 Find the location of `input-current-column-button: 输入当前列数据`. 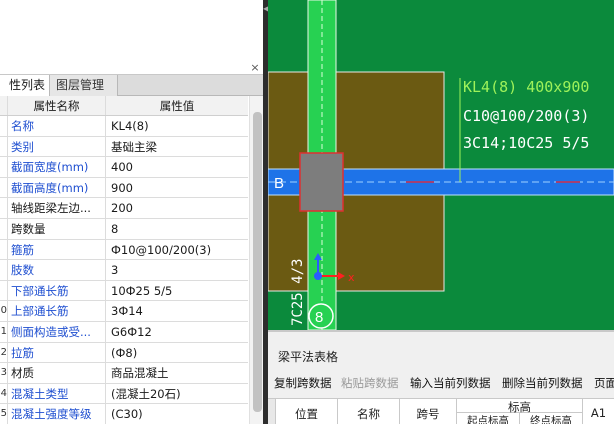

input-current-column-button: 输入当前列数据 is located at coordinates (450, 383).